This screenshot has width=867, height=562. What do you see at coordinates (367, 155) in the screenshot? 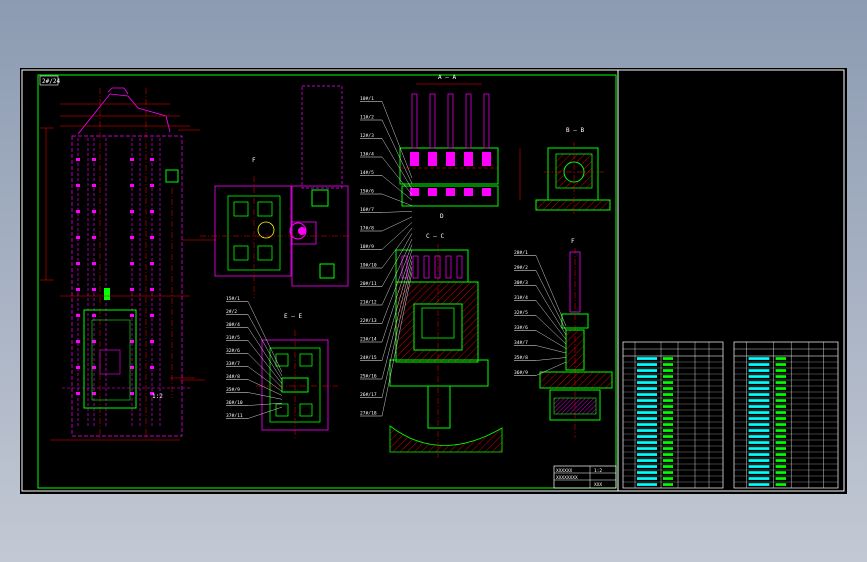
I see `callout-label: 13#/4` at bounding box center [367, 155].